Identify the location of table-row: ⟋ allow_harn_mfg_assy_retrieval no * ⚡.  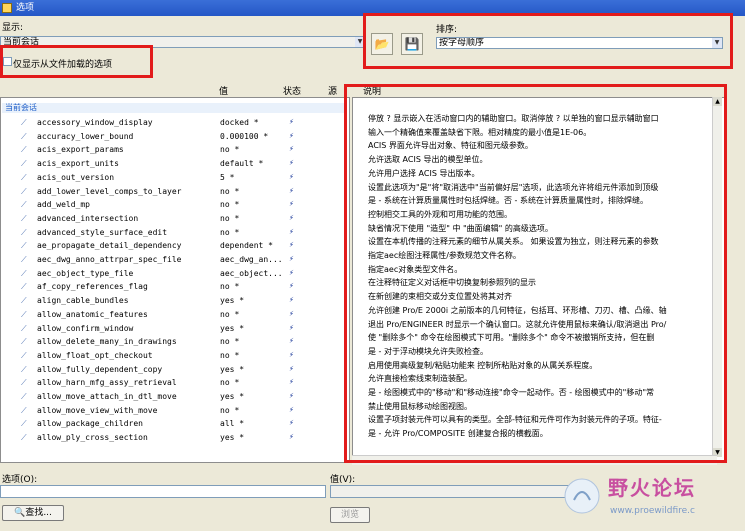
(175, 382).